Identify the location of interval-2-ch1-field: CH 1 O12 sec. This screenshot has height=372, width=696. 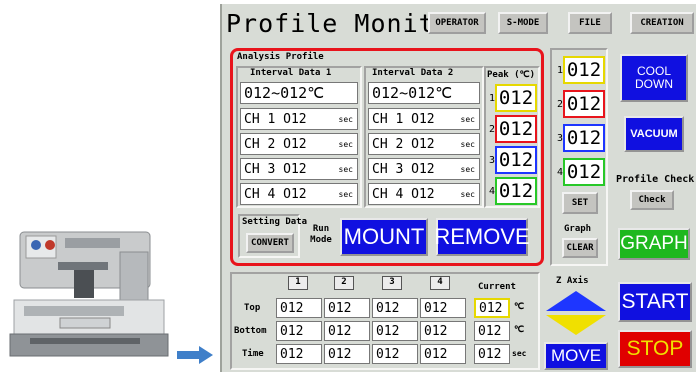
(424, 119).